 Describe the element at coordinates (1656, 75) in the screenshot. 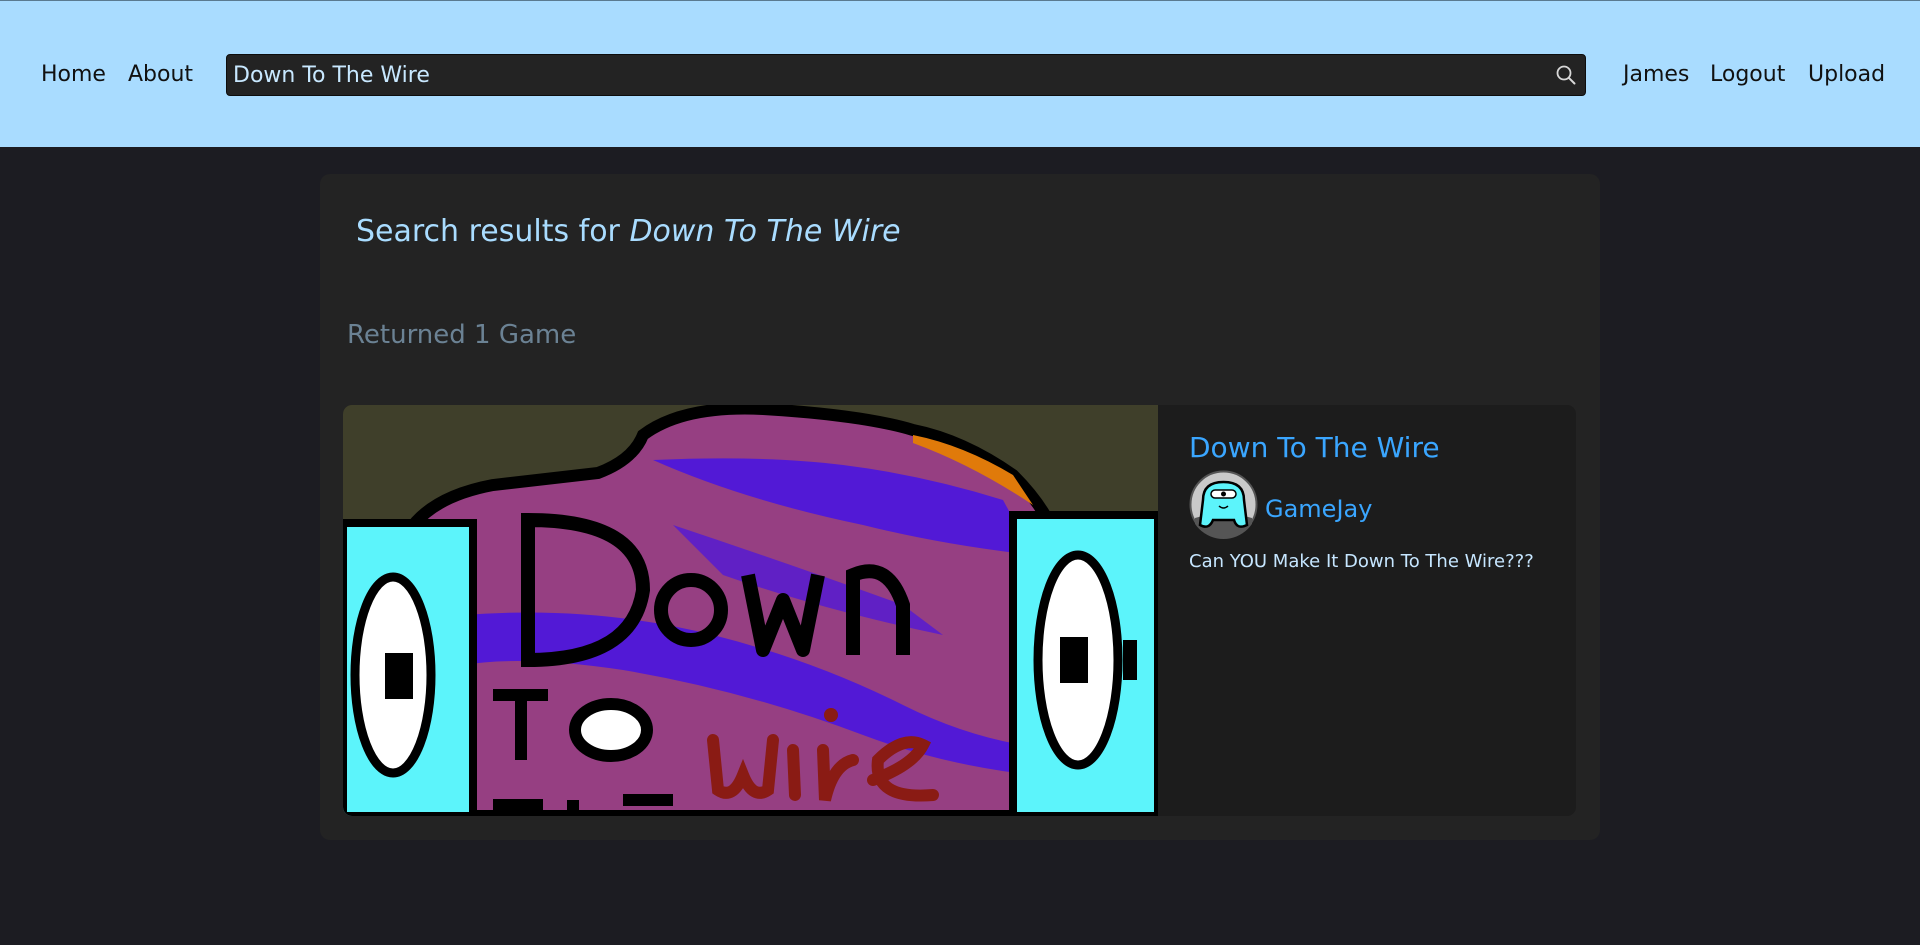

I see `nav-user-link: James` at that location.